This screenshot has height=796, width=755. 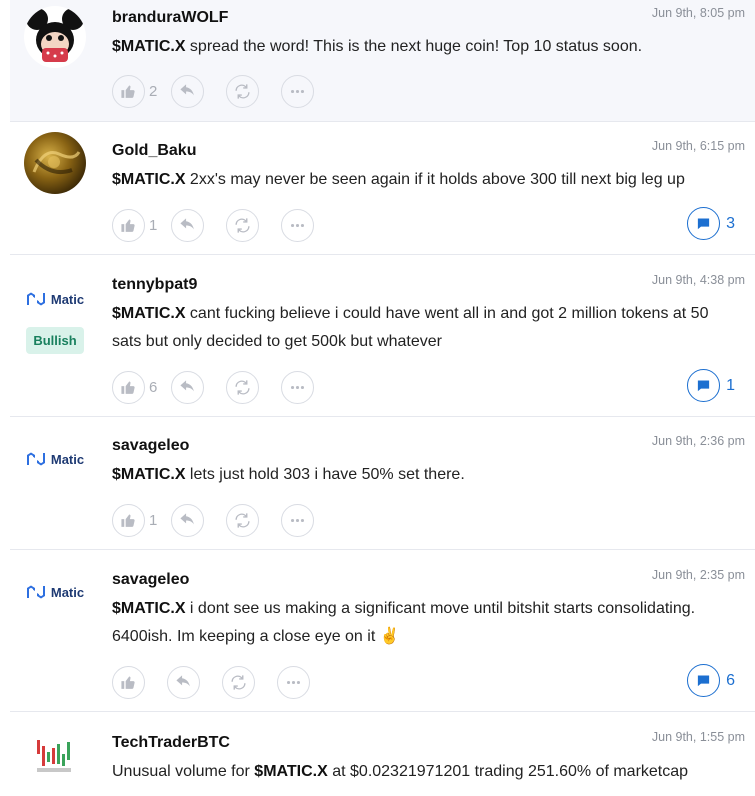 What do you see at coordinates (711, 385) in the screenshot?
I see `view-replies-button: 1` at bounding box center [711, 385].